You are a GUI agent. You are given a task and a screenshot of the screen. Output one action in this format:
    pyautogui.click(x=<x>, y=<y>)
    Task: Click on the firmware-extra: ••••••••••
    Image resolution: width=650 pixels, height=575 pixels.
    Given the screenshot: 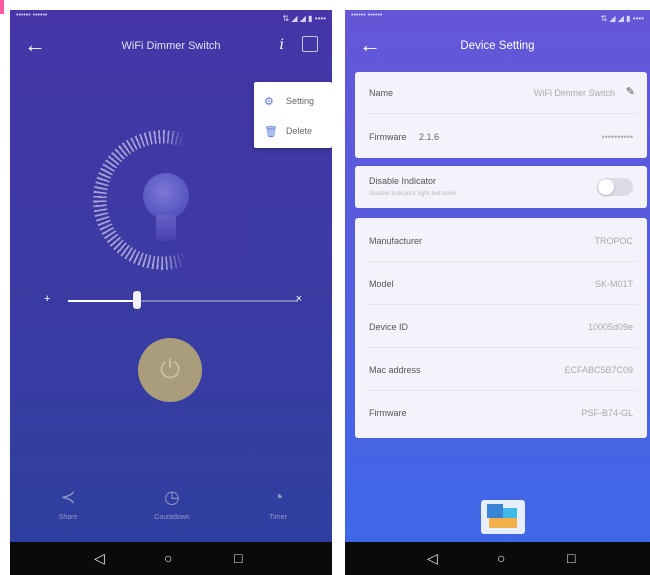 What is the action you would take?
    pyautogui.click(x=617, y=137)
    